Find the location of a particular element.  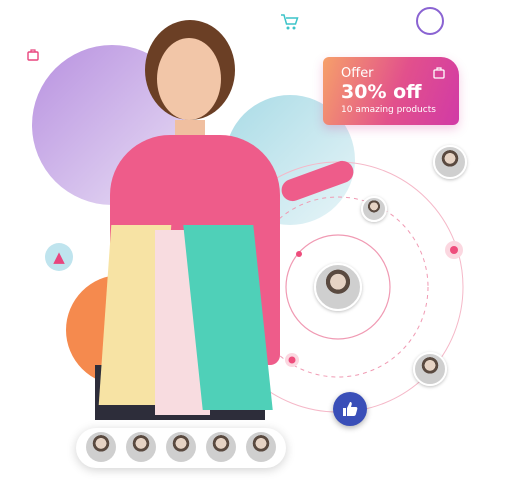

offer-card: Offer 30% off 10 amazing products is located at coordinates (391, 91).